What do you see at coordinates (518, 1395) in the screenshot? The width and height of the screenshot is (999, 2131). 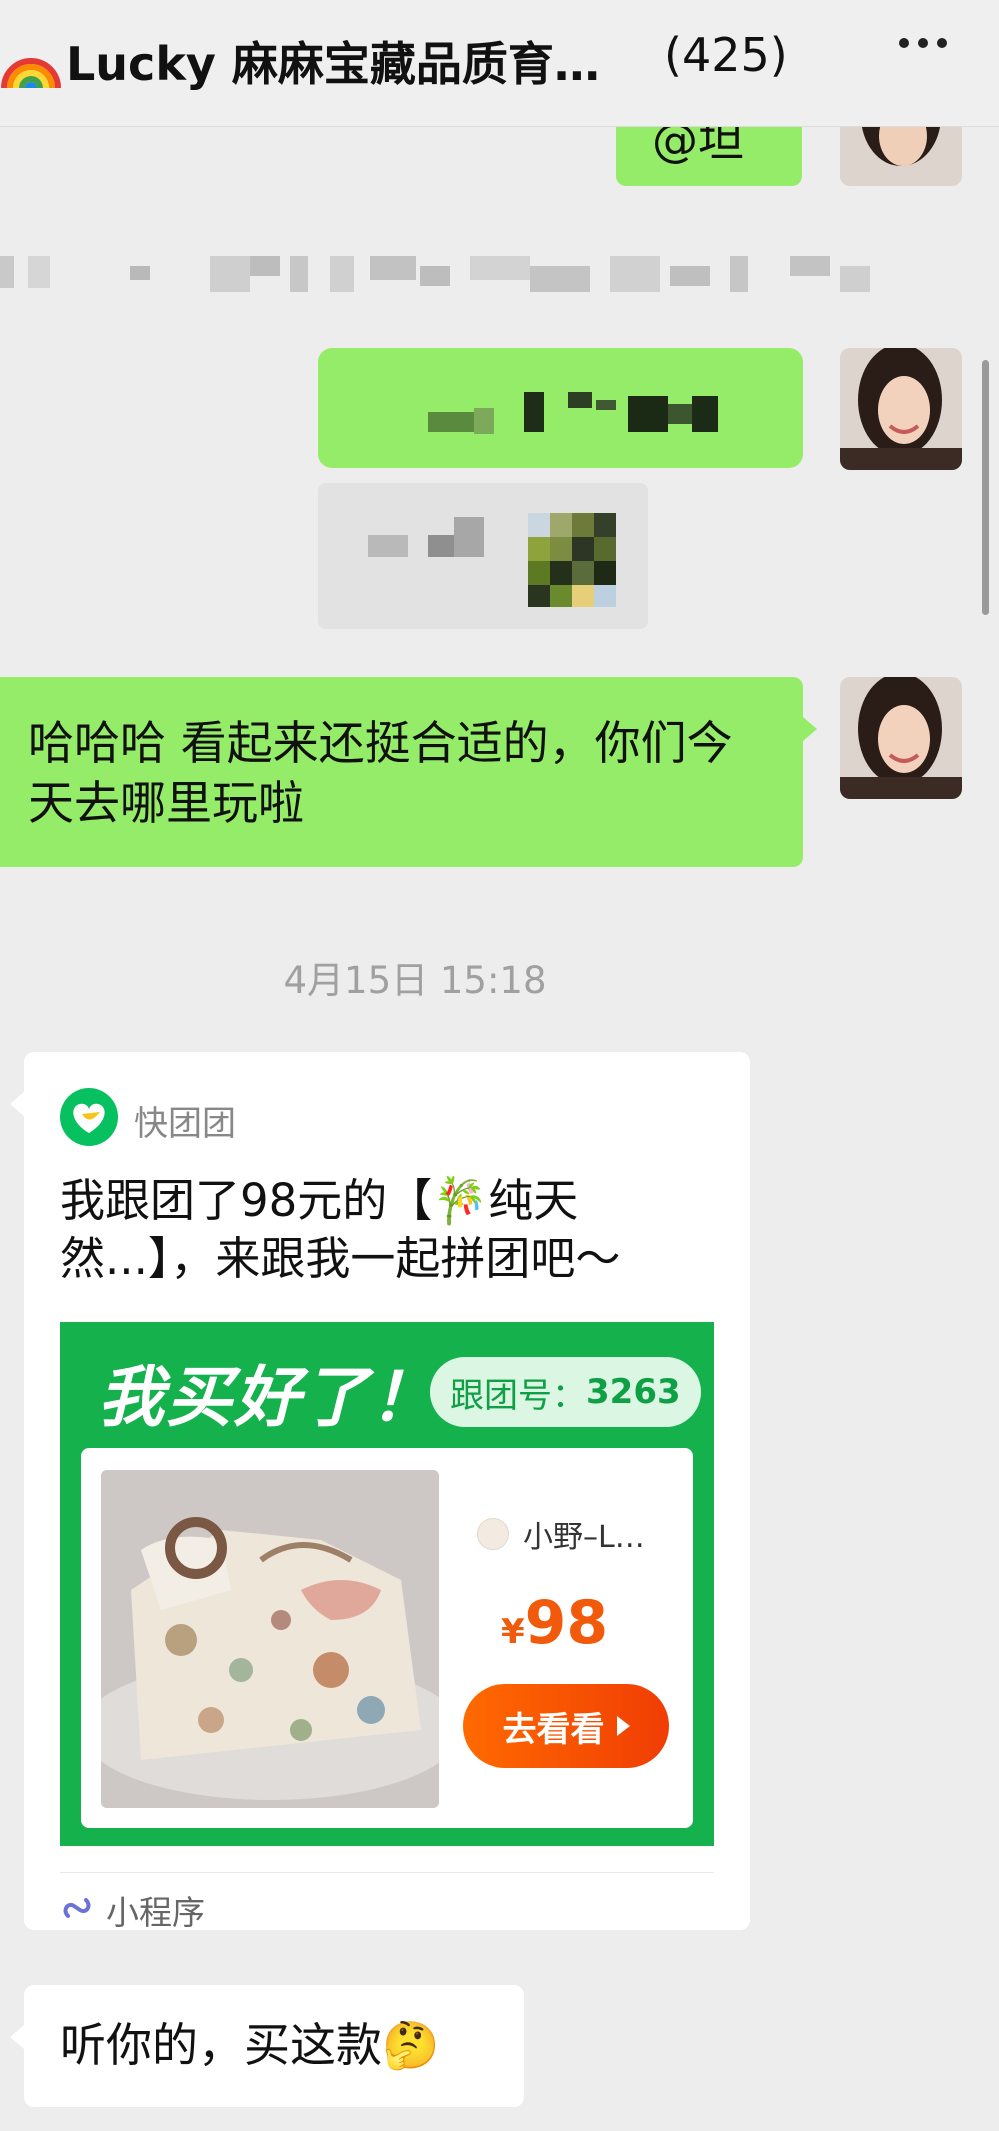 I see `group-label: 跟团号：` at bounding box center [518, 1395].